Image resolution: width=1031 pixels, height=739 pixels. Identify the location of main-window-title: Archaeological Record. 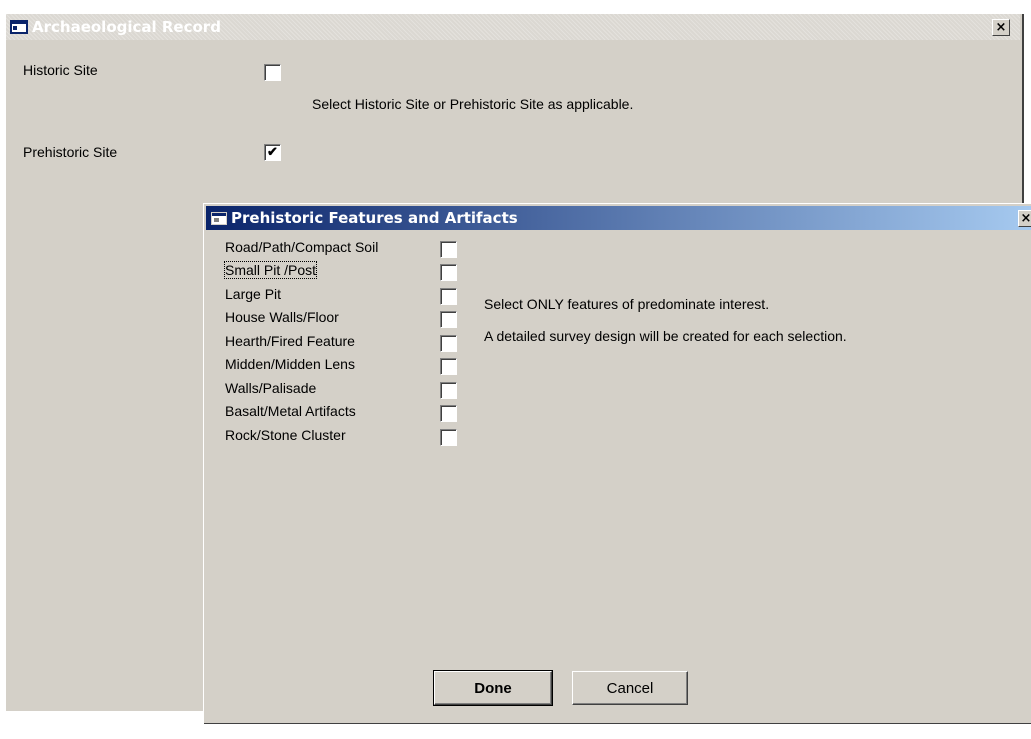
(126, 27).